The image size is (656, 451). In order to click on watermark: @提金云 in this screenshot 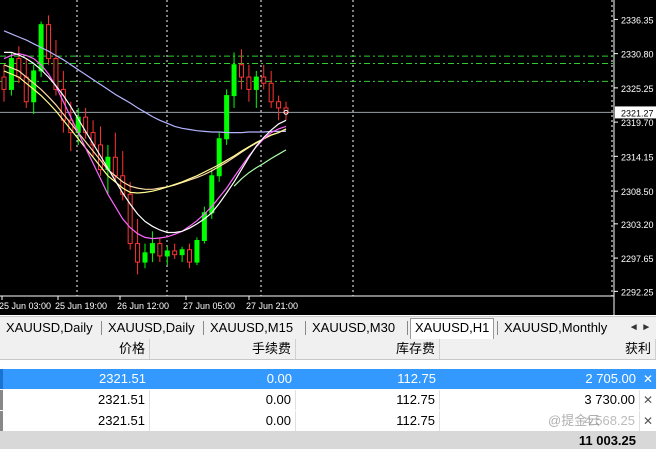, I will do `click(574, 420)`.